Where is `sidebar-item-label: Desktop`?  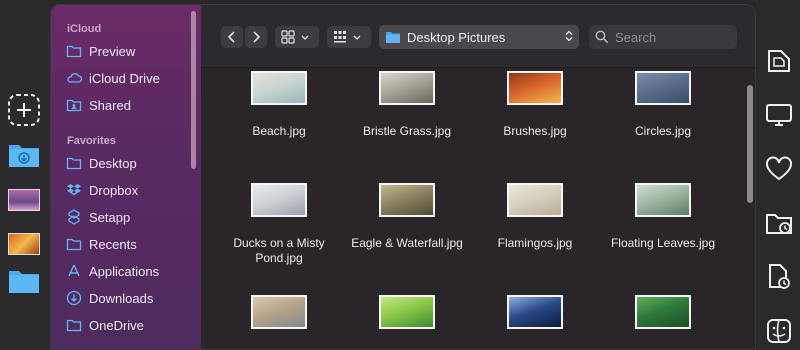 sidebar-item-label: Desktop is located at coordinates (113, 163).